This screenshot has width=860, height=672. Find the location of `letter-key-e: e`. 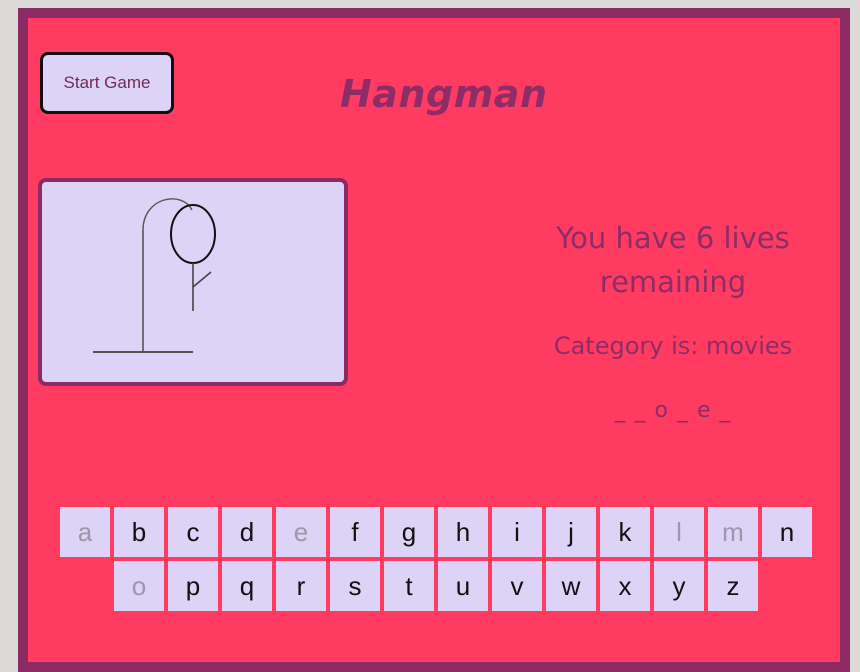

letter-key-e: e is located at coordinates (301, 532).